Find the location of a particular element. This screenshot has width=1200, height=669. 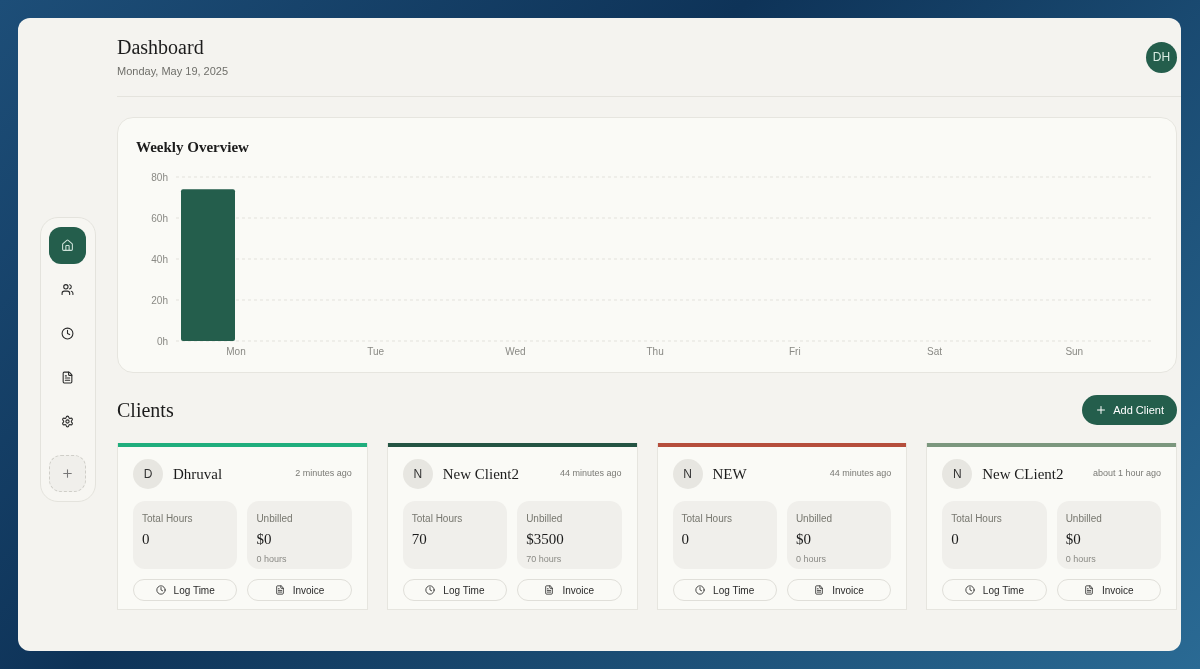

date-text: Monday, May 19, 2025 is located at coordinates (173, 71).